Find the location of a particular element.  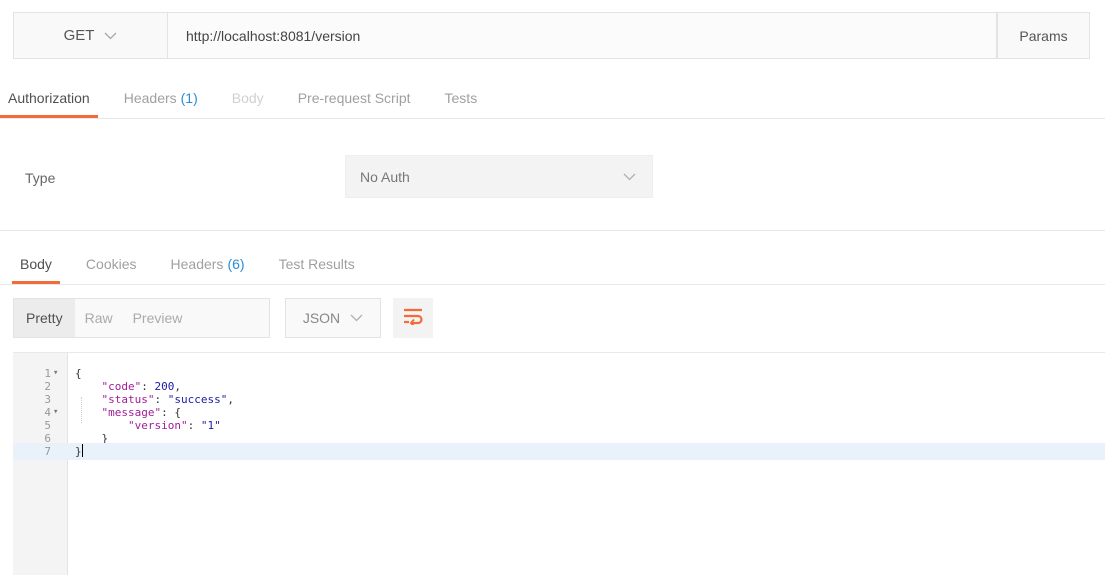

line-number: 1 is located at coordinates (47, 373).